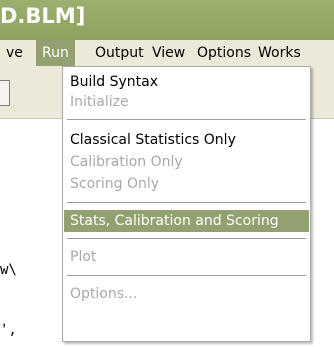  What do you see at coordinates (167, 20) in the screenshot?
I see `title-bar: D.BLM]` at bounding box center [167, 20].